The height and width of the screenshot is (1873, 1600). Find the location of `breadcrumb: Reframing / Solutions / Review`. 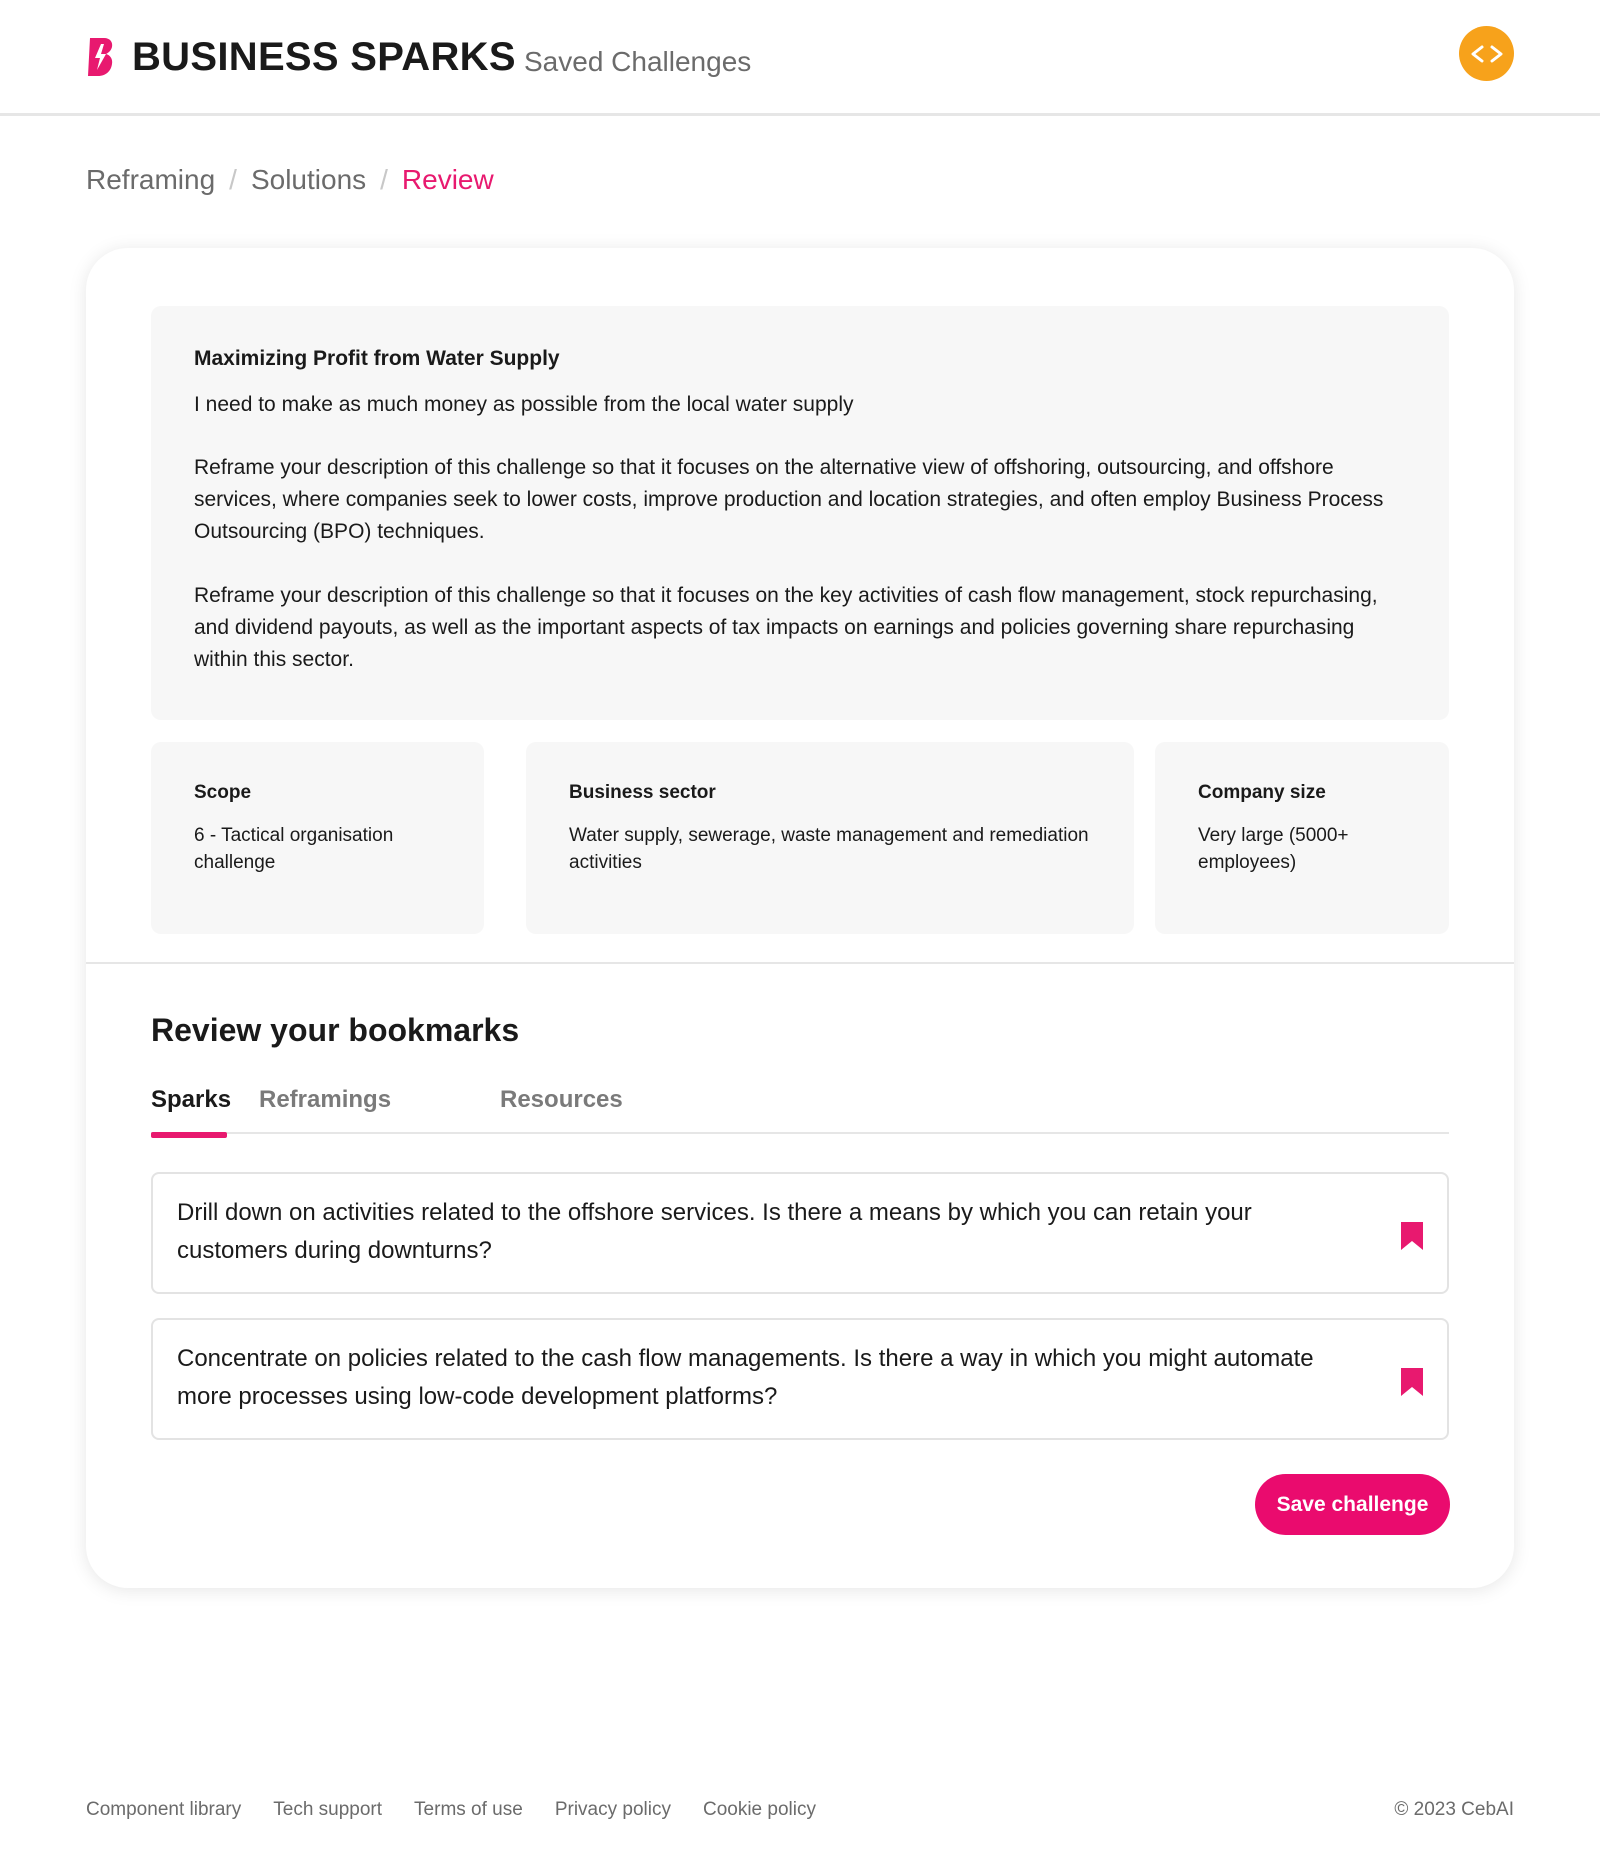

breadcrumb: Reframing / Solutions / Review is located at coordinates (290, 180).